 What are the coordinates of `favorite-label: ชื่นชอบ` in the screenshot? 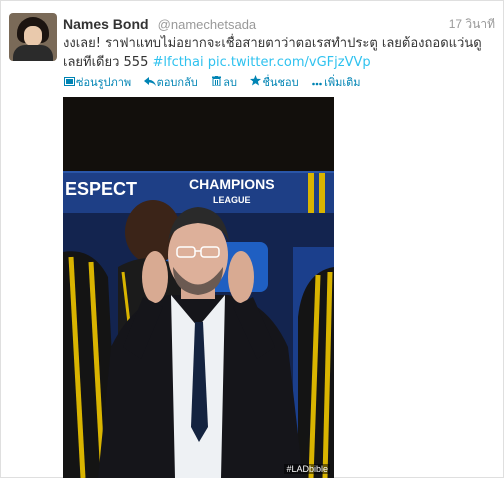 It's located at (280, 82).